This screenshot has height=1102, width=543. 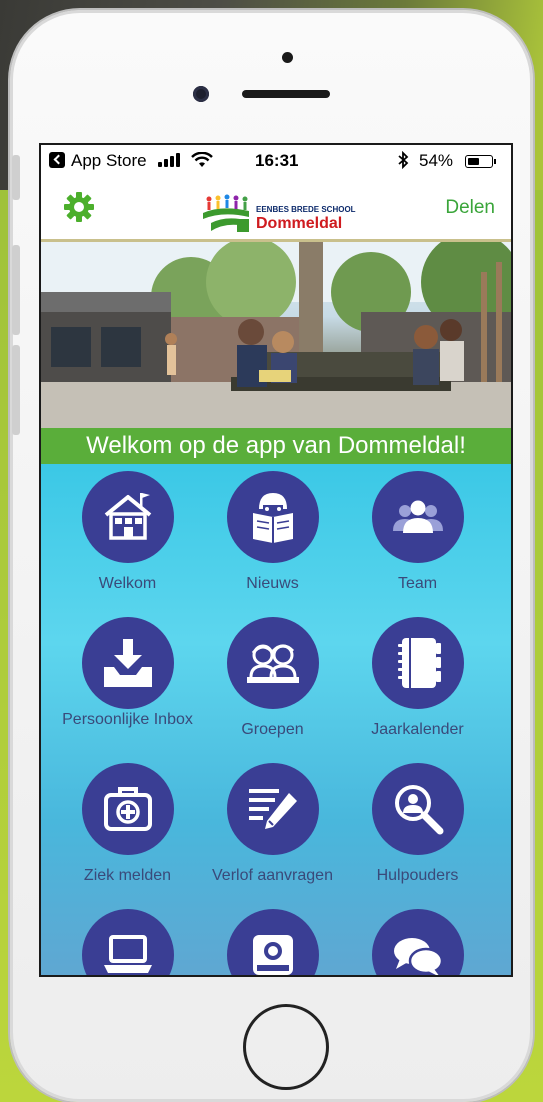 What do you see at coordinates (127, 583) in the screenshot?
I see `tile-label: Welkom` at bounding box center [127, 583].